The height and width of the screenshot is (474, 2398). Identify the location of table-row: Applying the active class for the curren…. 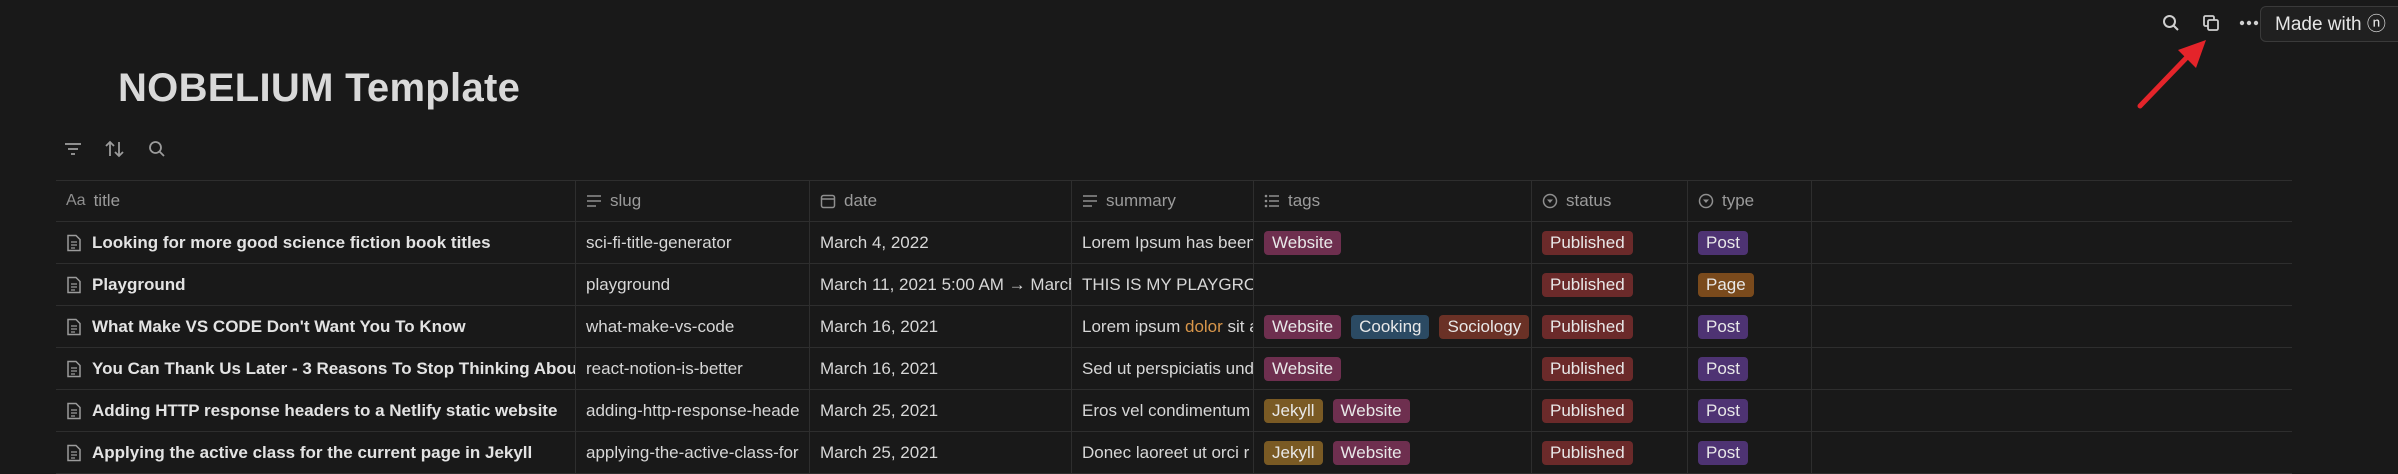
(1174, 453).